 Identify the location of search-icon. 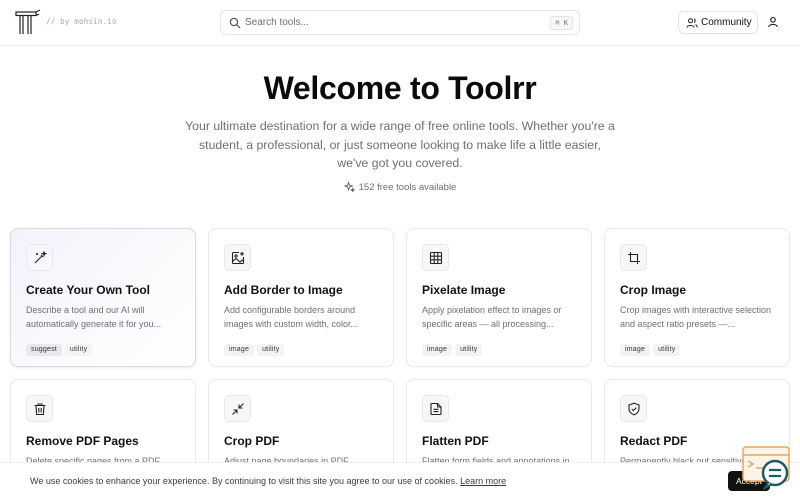
(235, 23).